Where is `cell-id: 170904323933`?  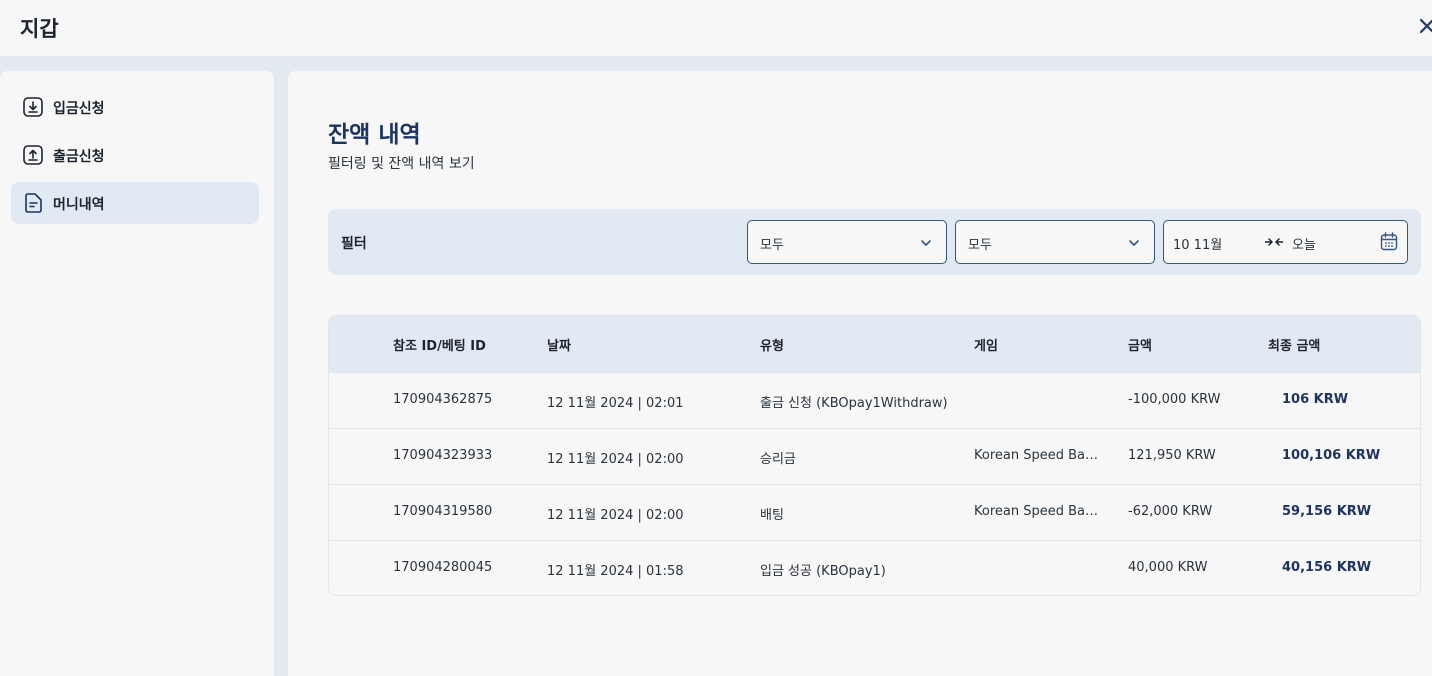
cell-id: 170904323933 is located at coordinates (443, 455).